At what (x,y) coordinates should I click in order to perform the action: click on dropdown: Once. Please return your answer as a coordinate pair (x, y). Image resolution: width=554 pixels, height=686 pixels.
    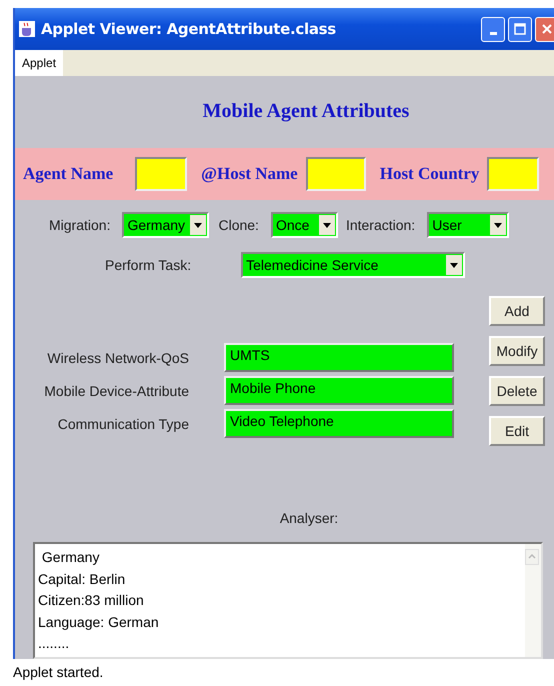
    Looking at the image, I should click on (304, 225).